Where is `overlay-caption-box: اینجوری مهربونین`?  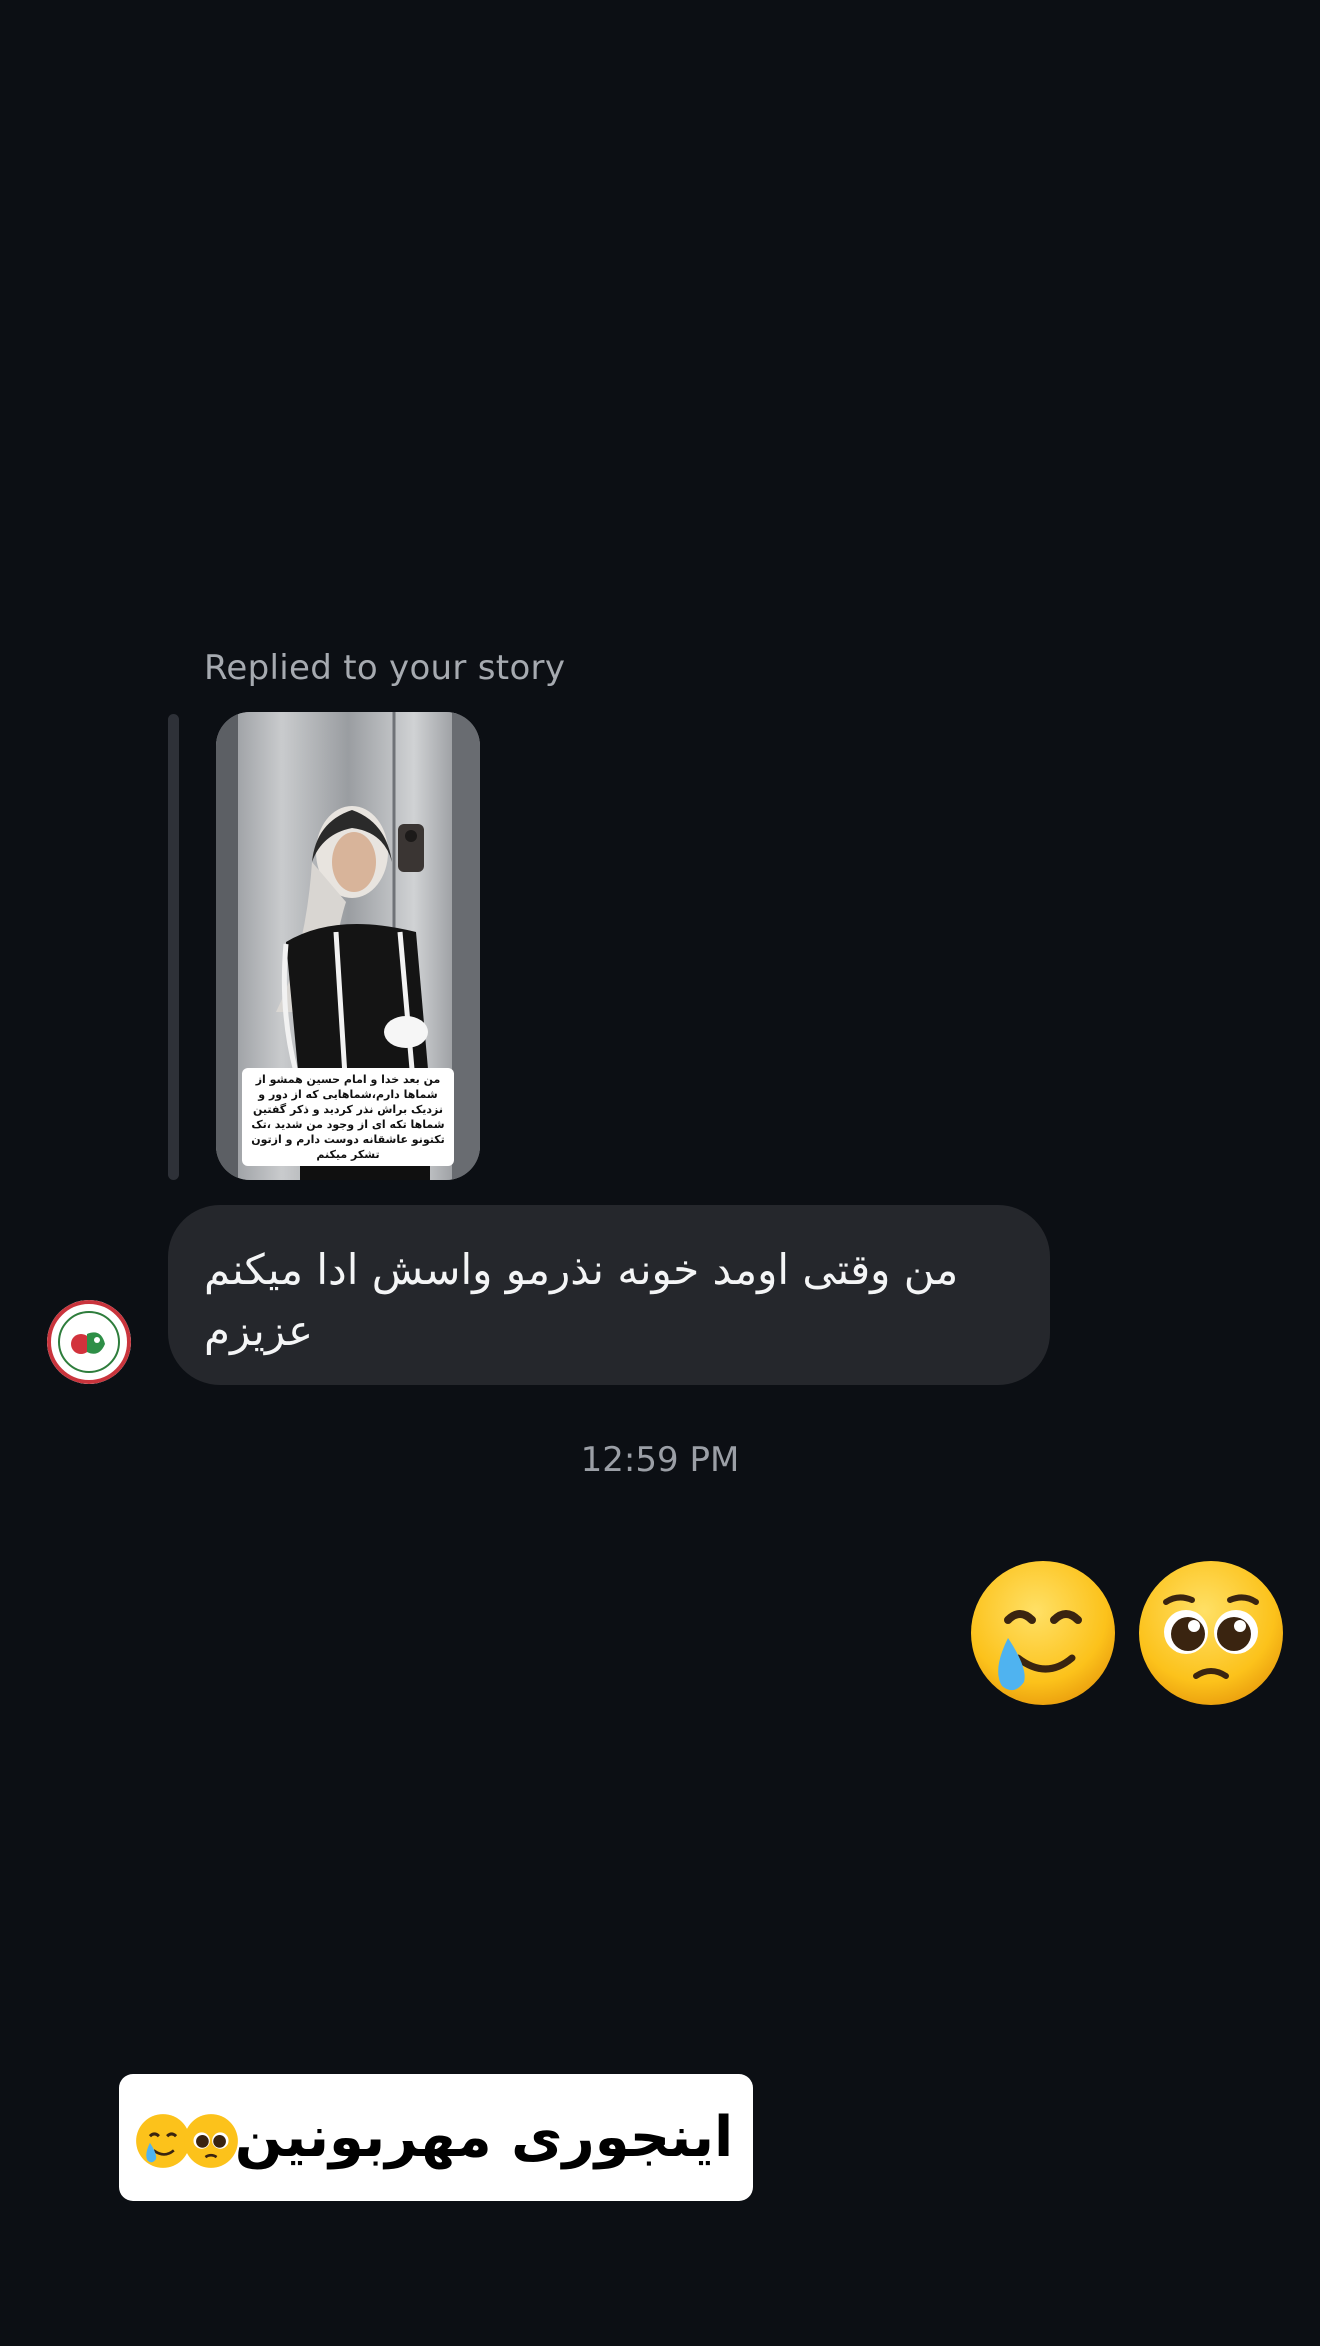
overlay-caption-box: اینجوری مهربونین is located at coordinates (436, 2137).